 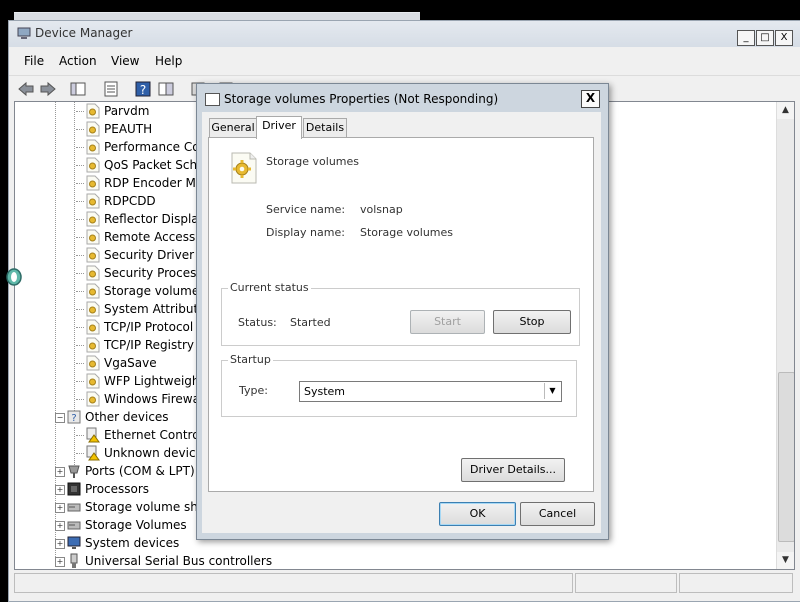 What do you see at coordinates (153, 453) in the screenshot?
I see `tree-item-label: Unknown device` at bounding box center [153, 453].